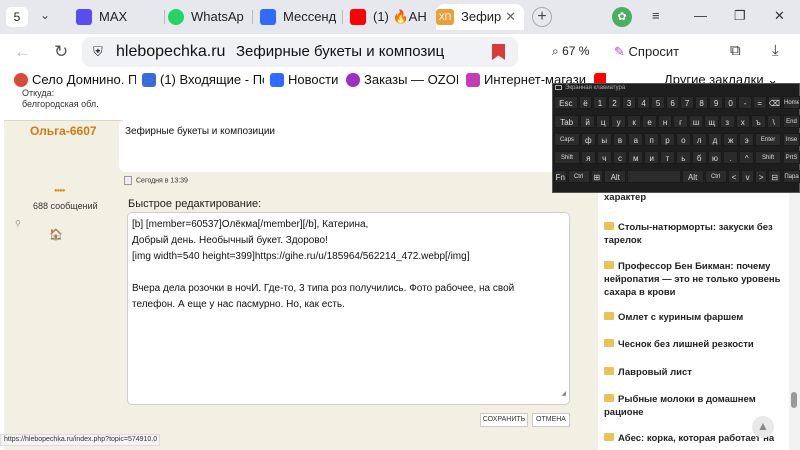 This screenshot has width=800, height=450. What do you see at coordinates (597, 176) in the screenshot?
I see `osk-key: ⊞` at bounding box center [597, 176].